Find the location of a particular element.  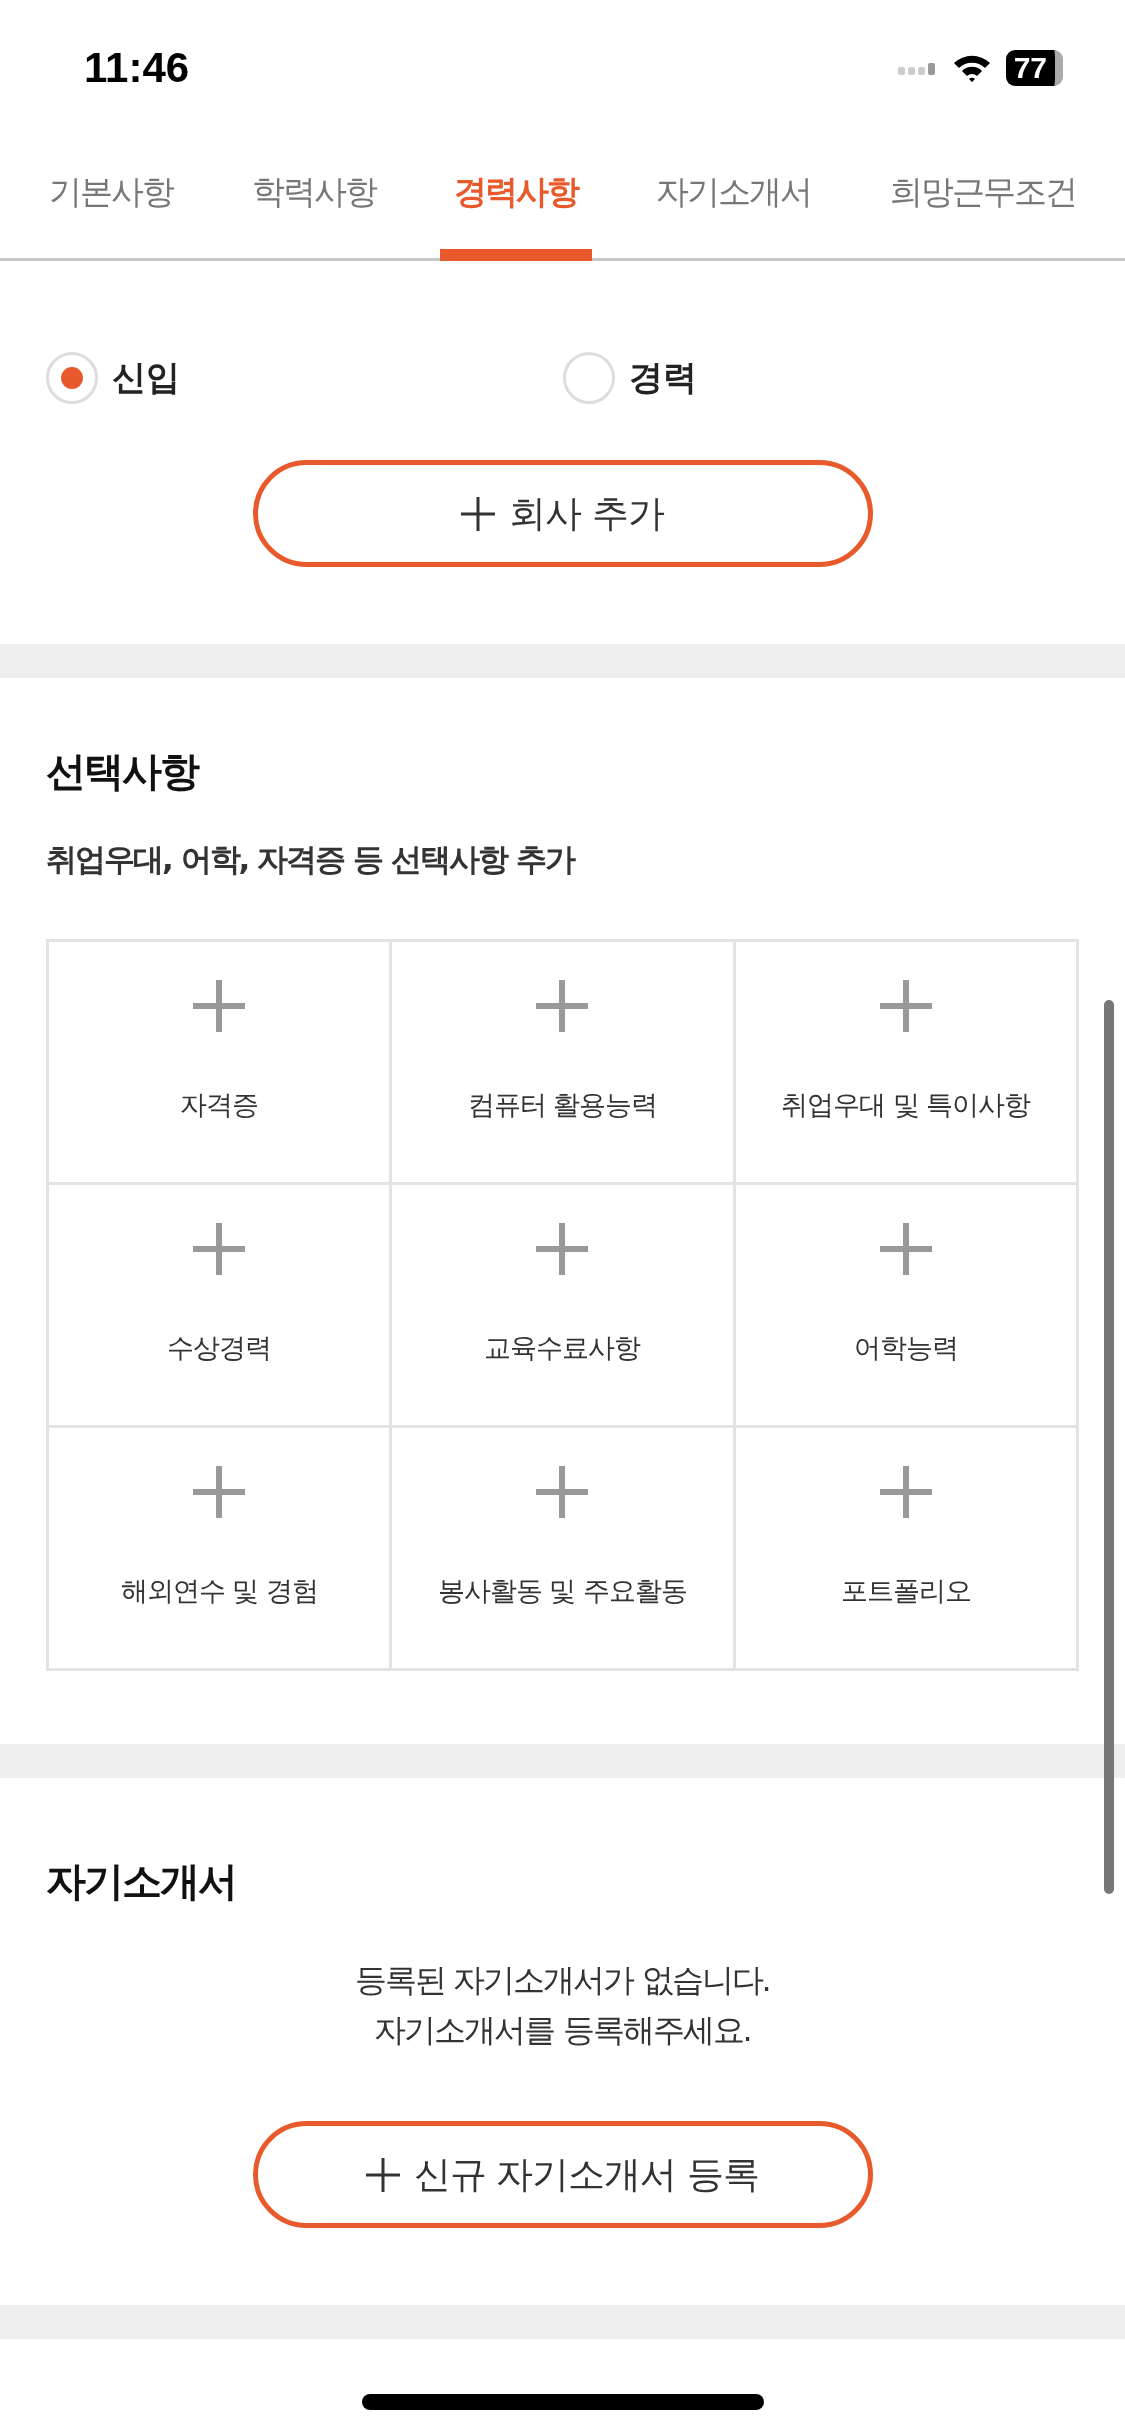

add-item-tile: 해외연수 및 경험 is located at coordinates (221, 1549).